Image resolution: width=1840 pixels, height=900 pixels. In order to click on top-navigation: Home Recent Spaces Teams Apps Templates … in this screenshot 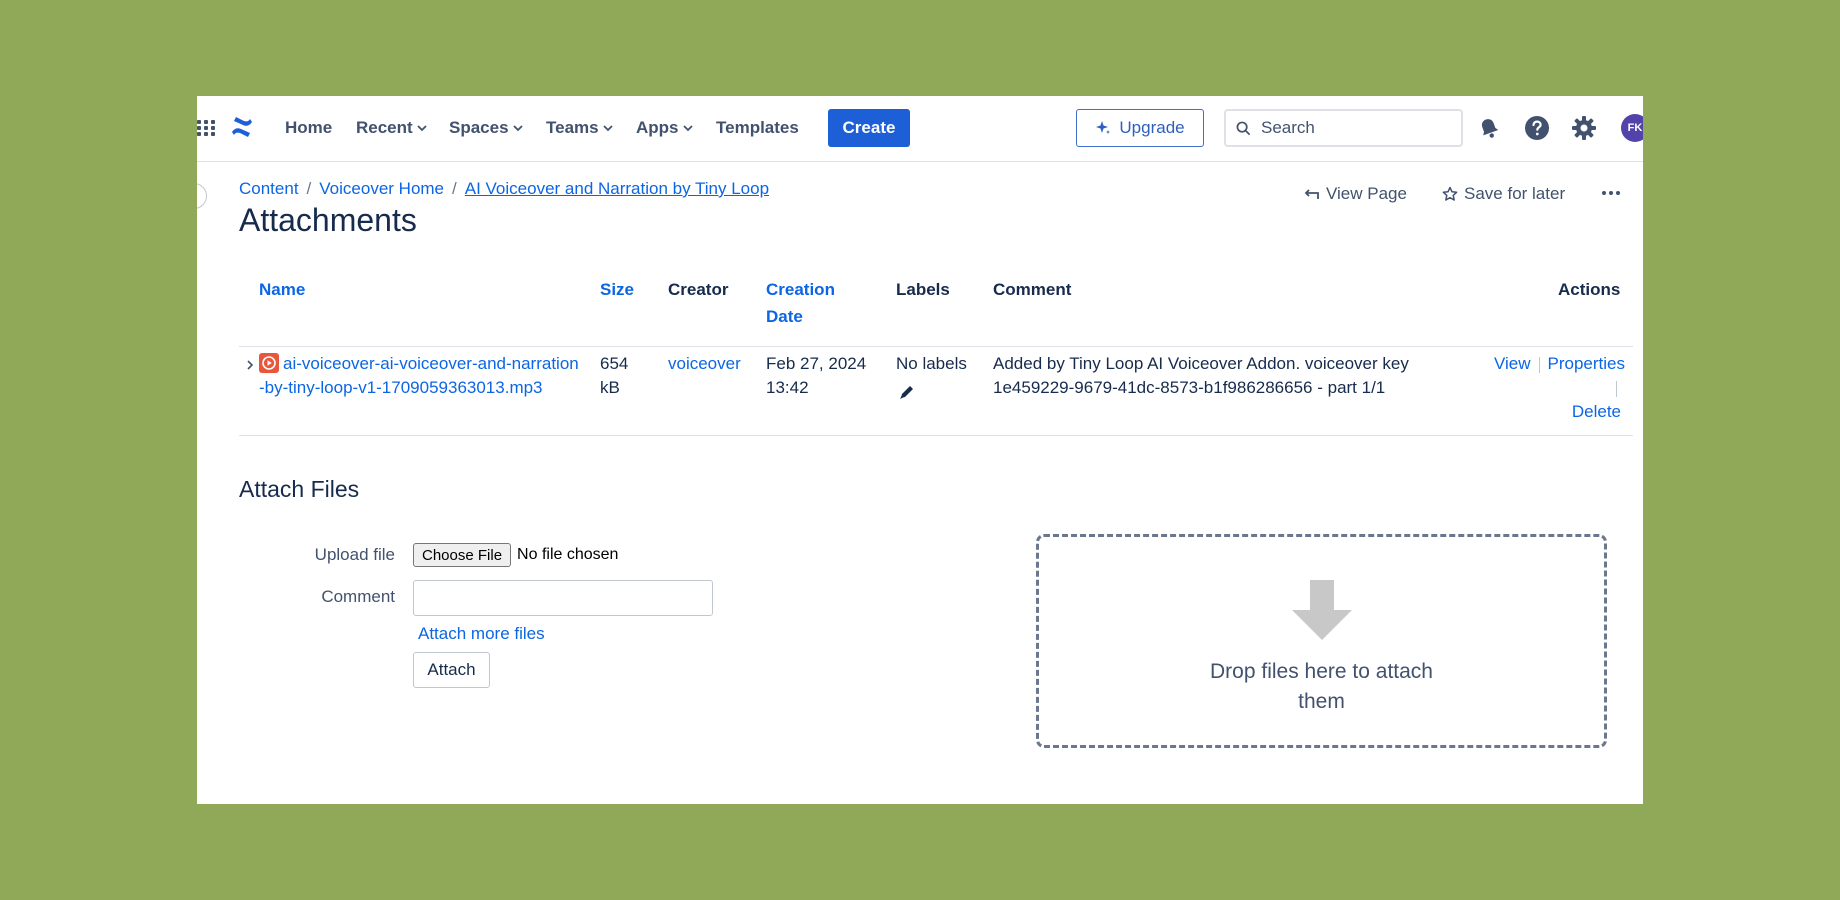, I will do `click(920, 129)`.